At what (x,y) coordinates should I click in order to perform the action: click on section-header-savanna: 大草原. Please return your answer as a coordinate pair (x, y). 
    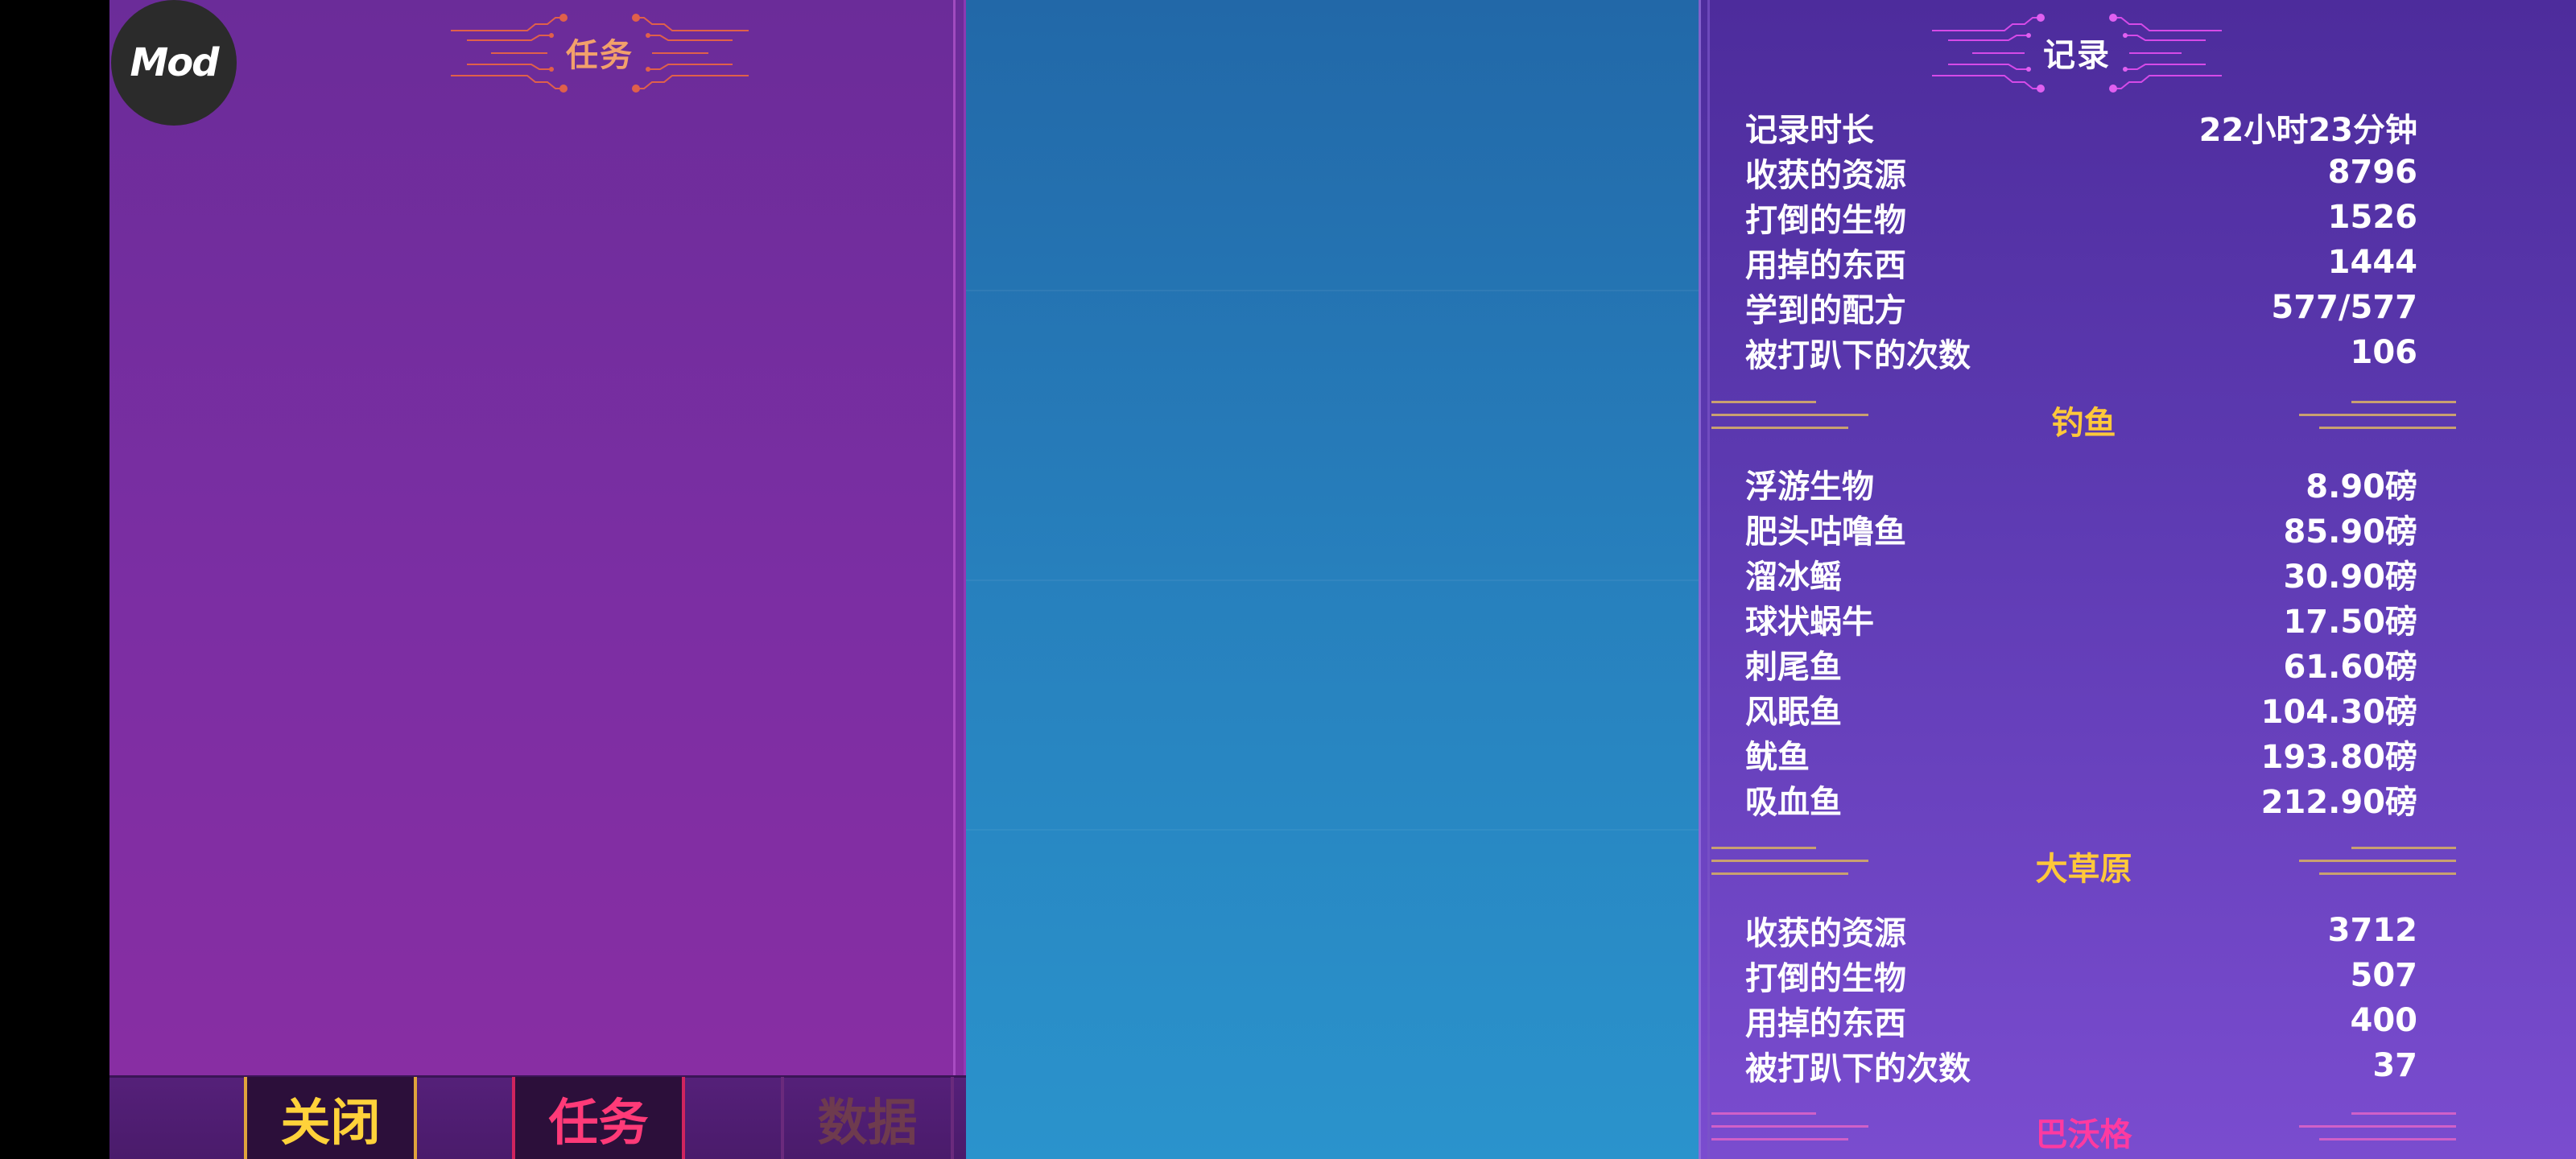
    Looking at the image, I should click on (2083, 866).